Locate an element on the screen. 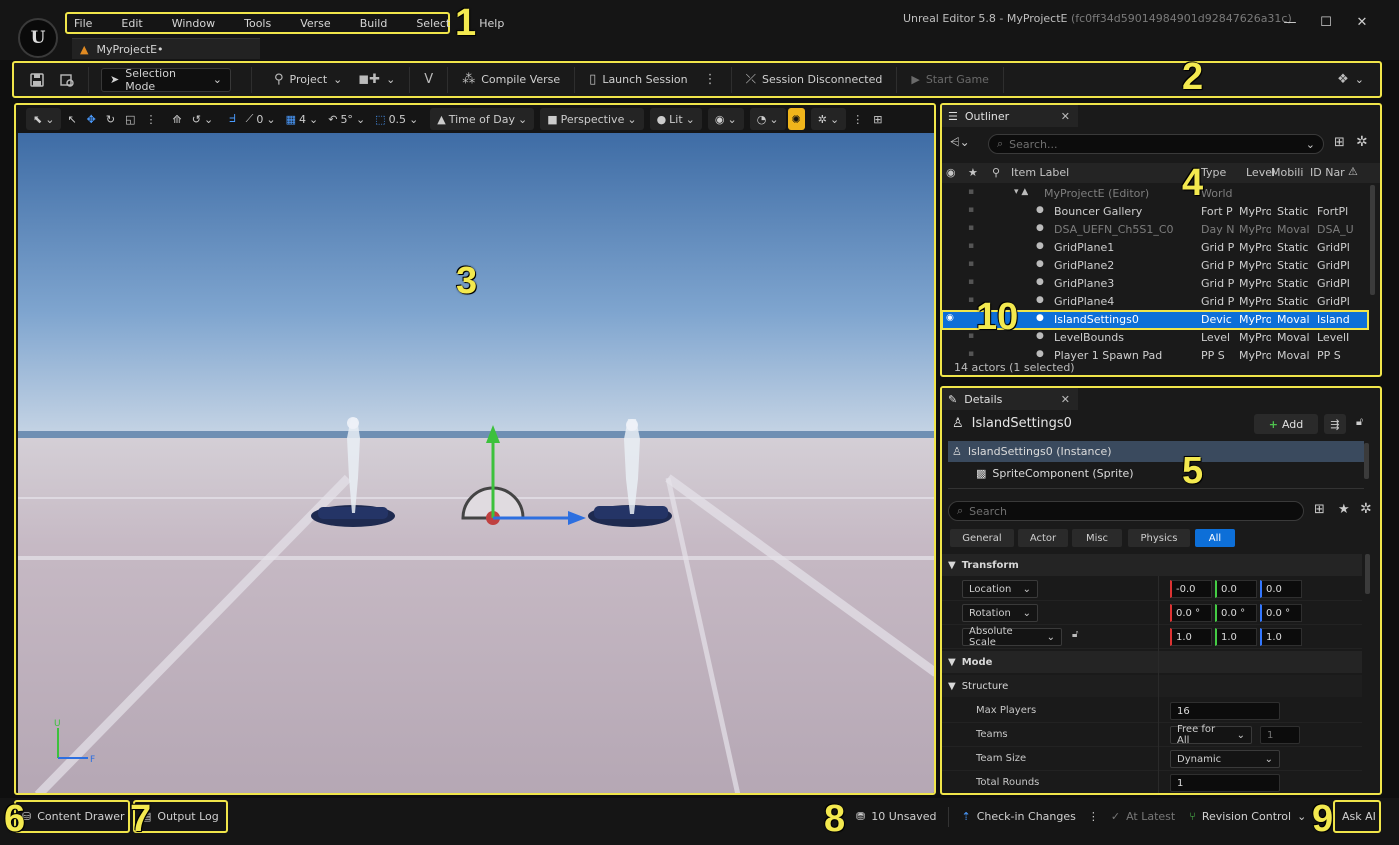  viewport-settings-dropdown: ✲ ⌄ is located at coordinates (828, 119).